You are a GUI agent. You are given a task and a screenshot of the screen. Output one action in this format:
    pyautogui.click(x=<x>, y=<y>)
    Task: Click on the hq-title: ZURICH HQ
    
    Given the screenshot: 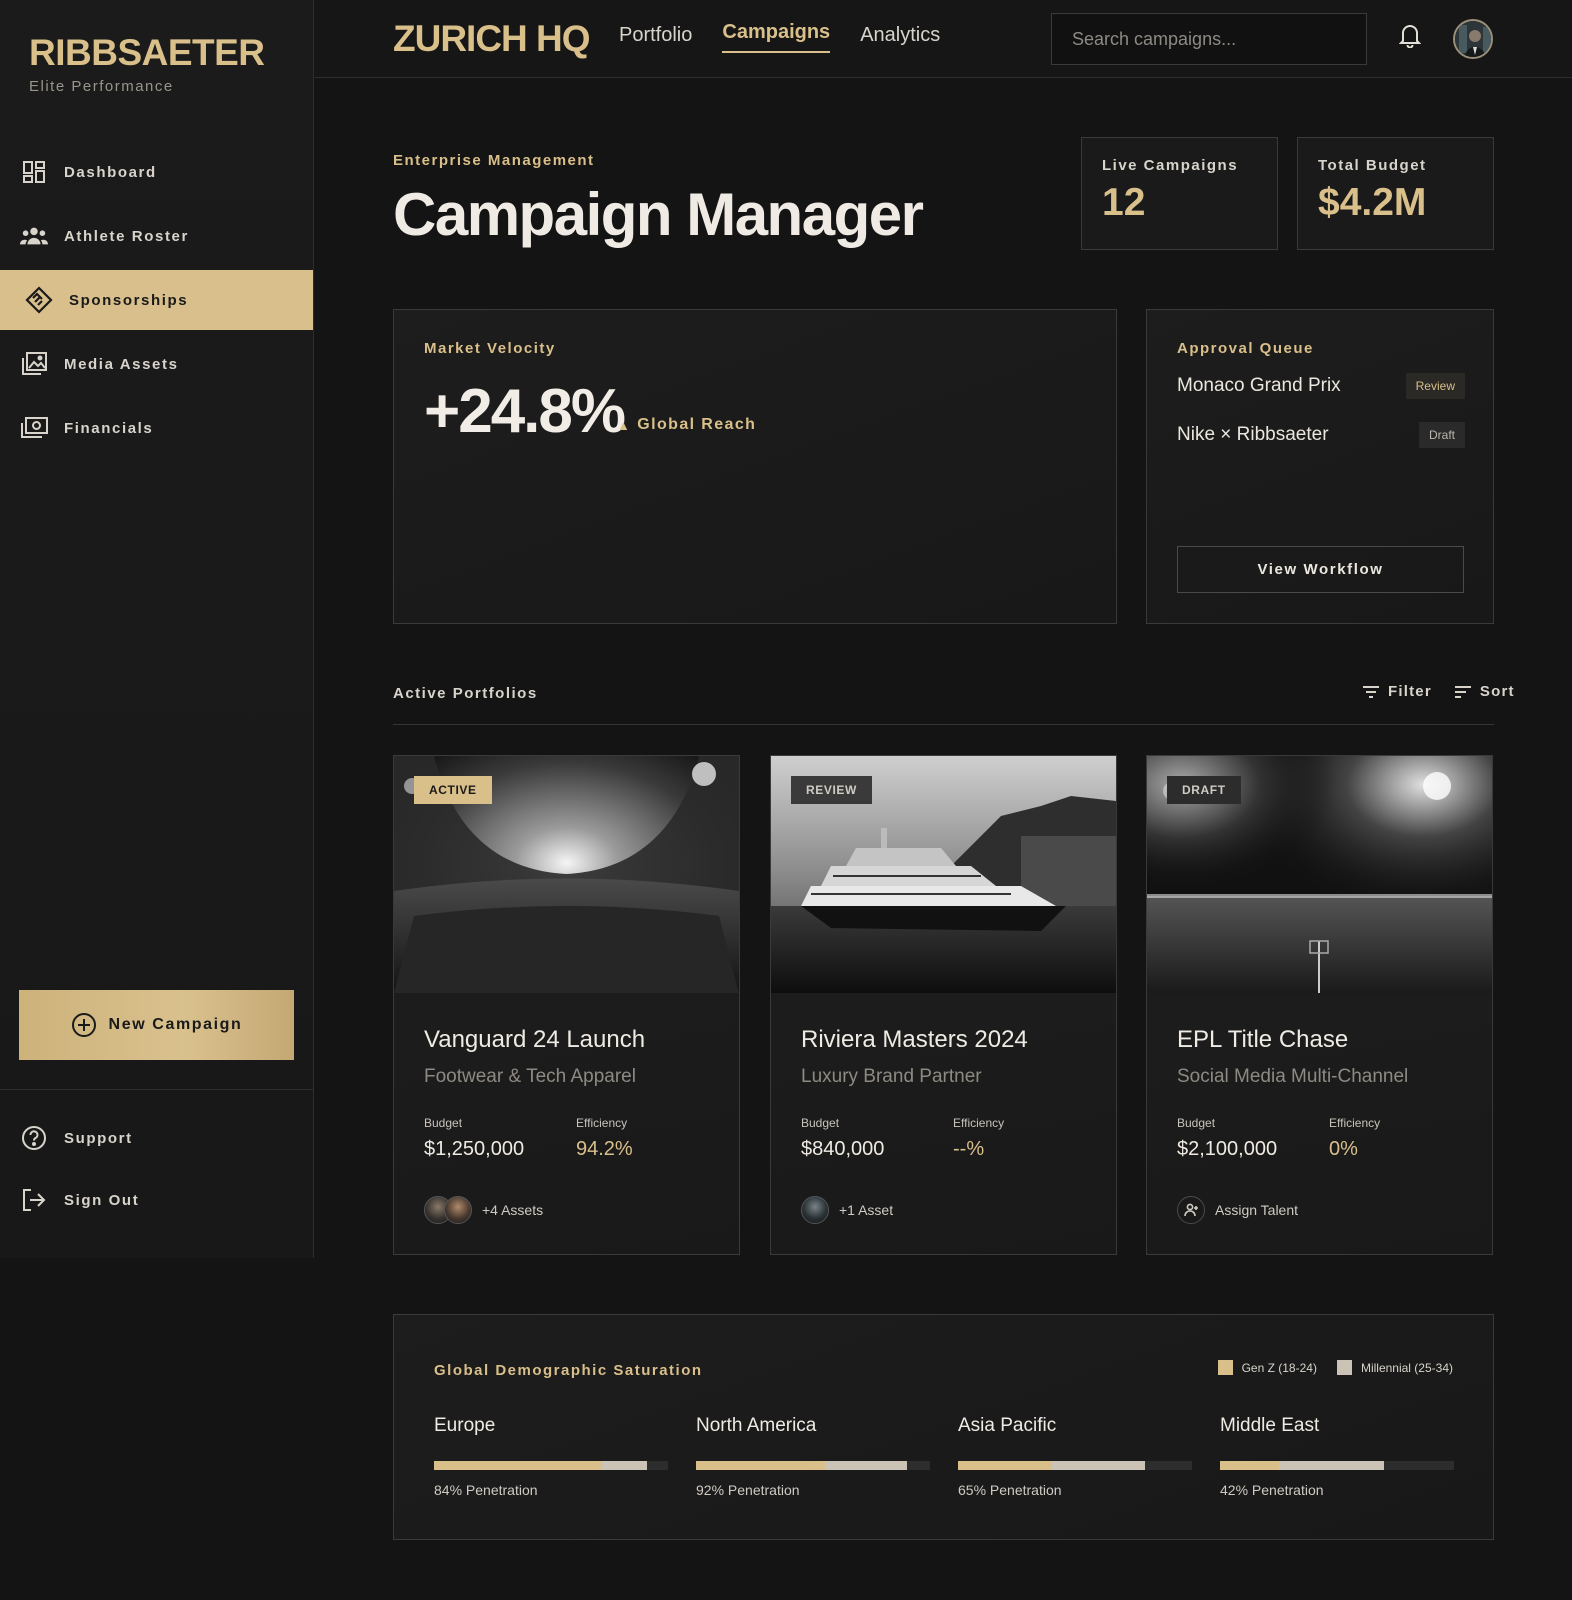 What is the action you would take?
    pyautogui.click(x=492, y=39)
    